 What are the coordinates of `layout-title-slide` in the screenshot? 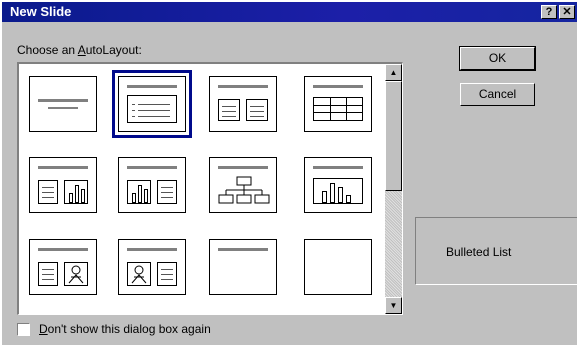 It's located at (63, 104).